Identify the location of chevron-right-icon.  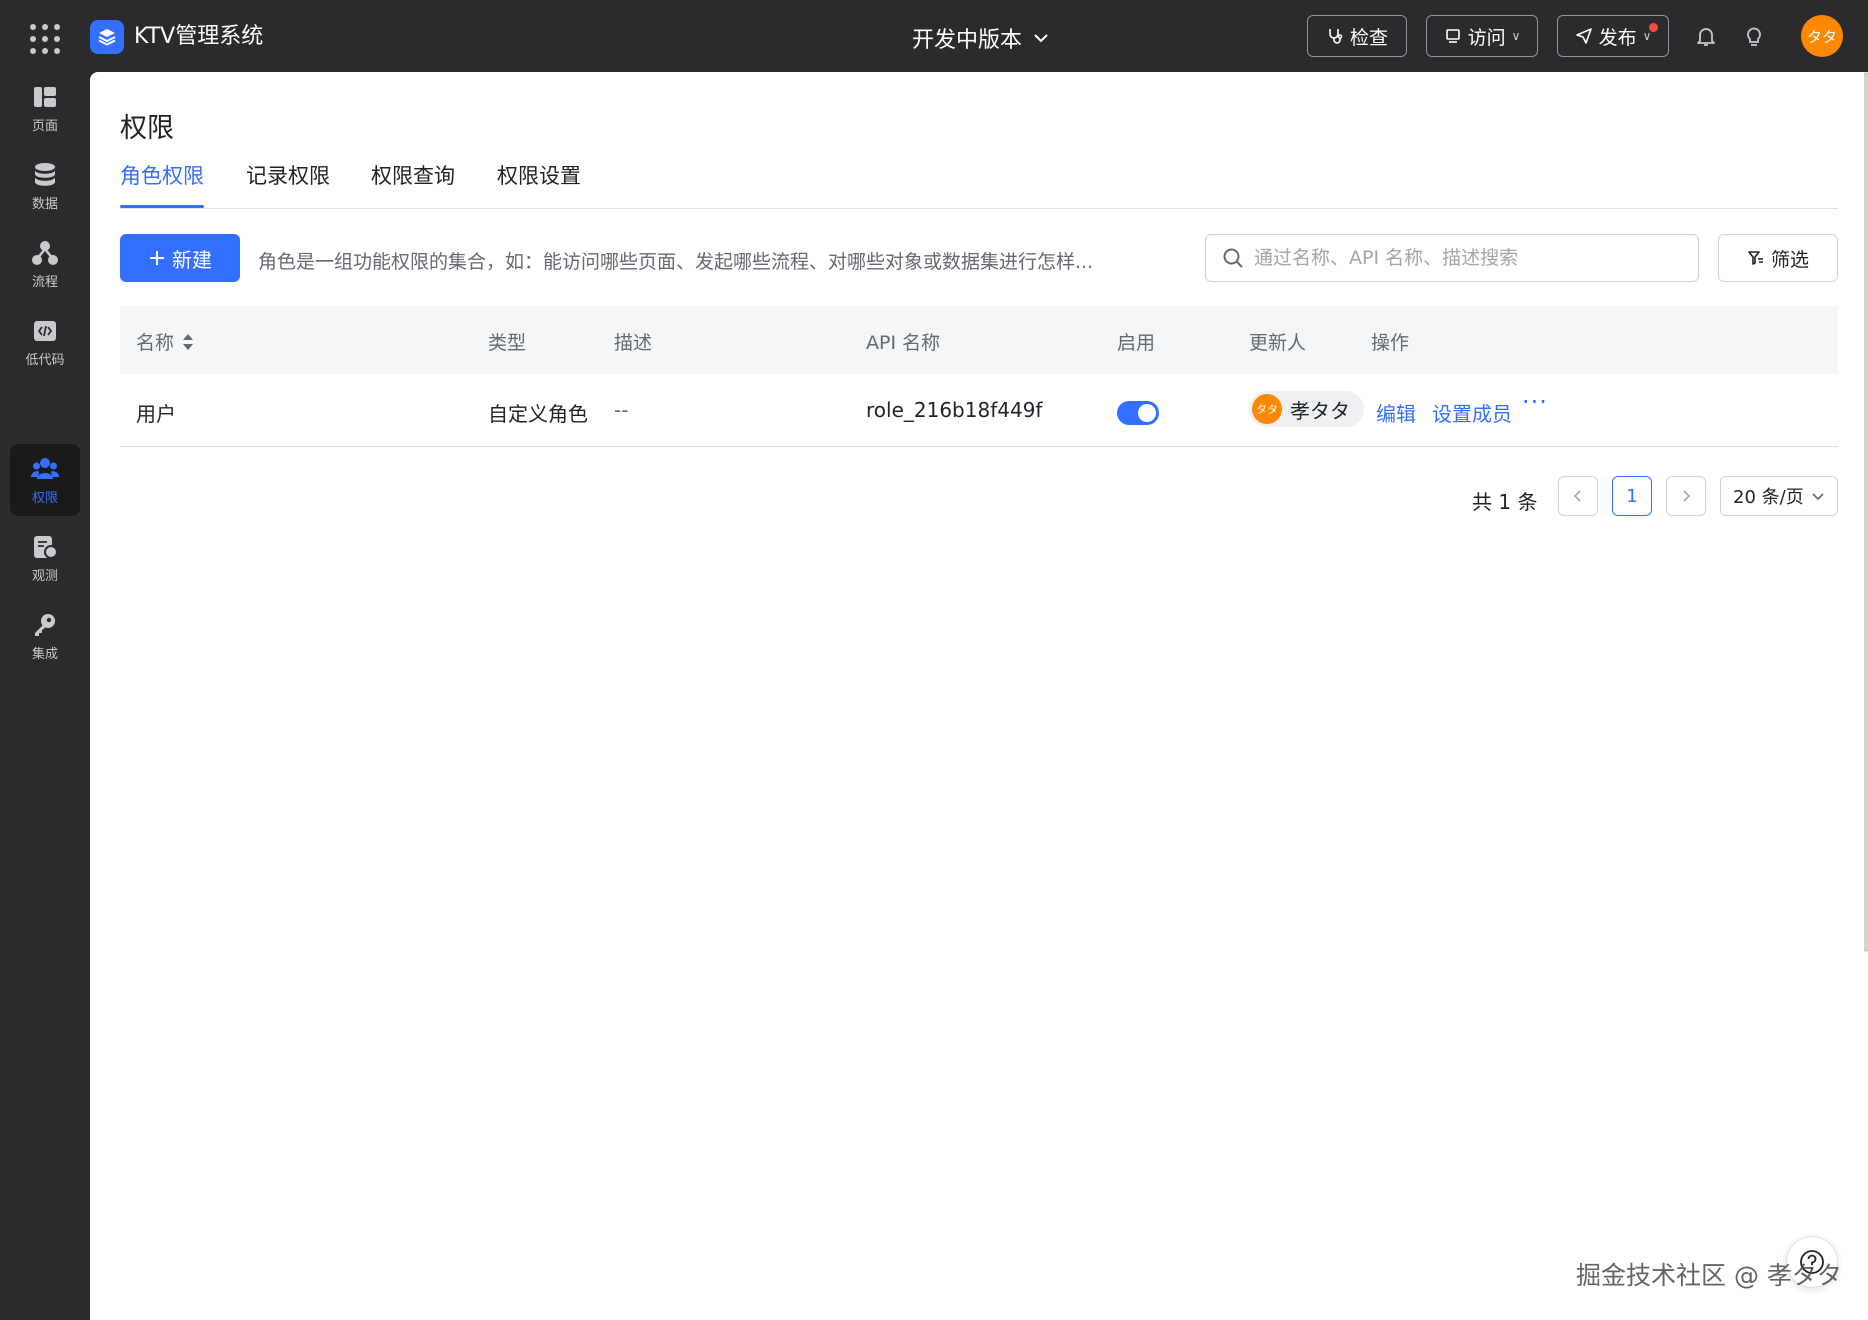
(1687, 496).